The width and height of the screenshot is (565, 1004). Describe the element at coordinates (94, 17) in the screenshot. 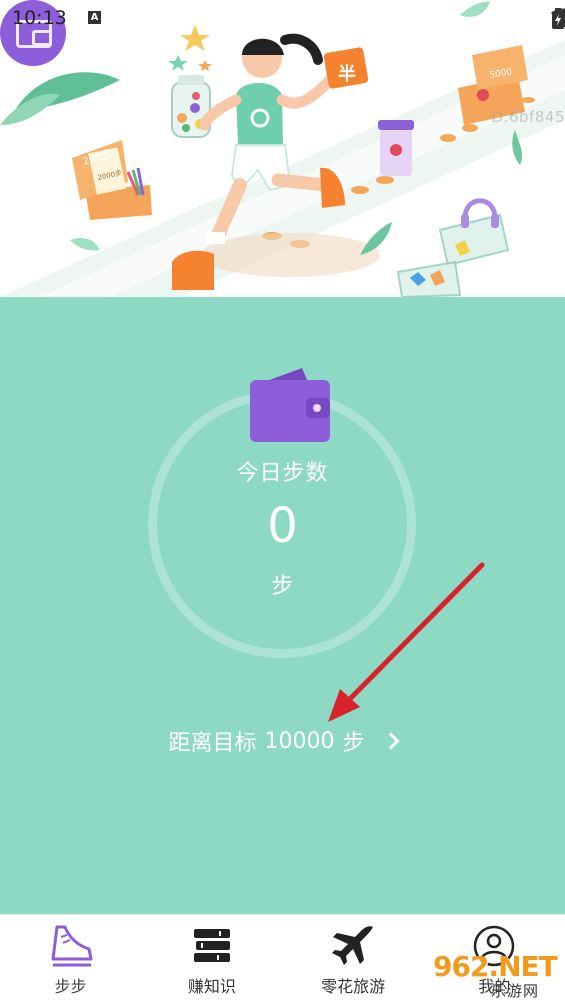

I see `keyboard-indicator-icon: A` at that location.